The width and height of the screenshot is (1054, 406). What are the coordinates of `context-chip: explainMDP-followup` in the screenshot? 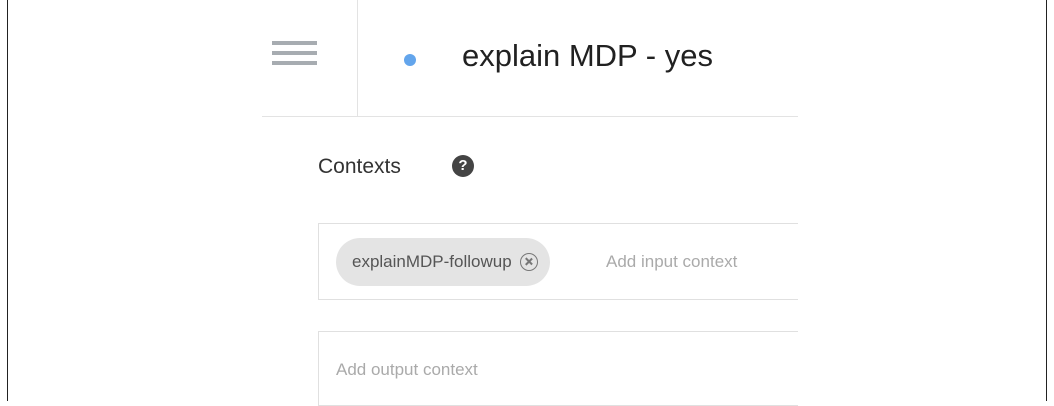 It's located at (443, 262).